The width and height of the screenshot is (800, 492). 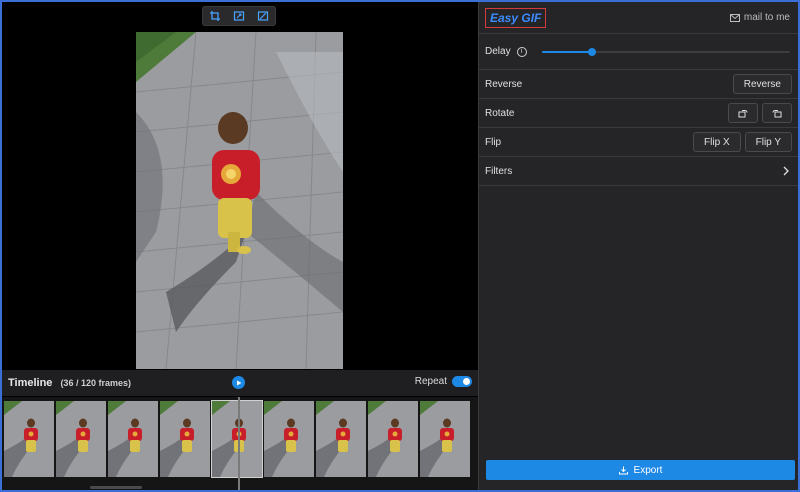 What do you see at coordinates (591, 51) in the screenshot?
I see `delay-slider-thumb` at bounding box center [591, 51].